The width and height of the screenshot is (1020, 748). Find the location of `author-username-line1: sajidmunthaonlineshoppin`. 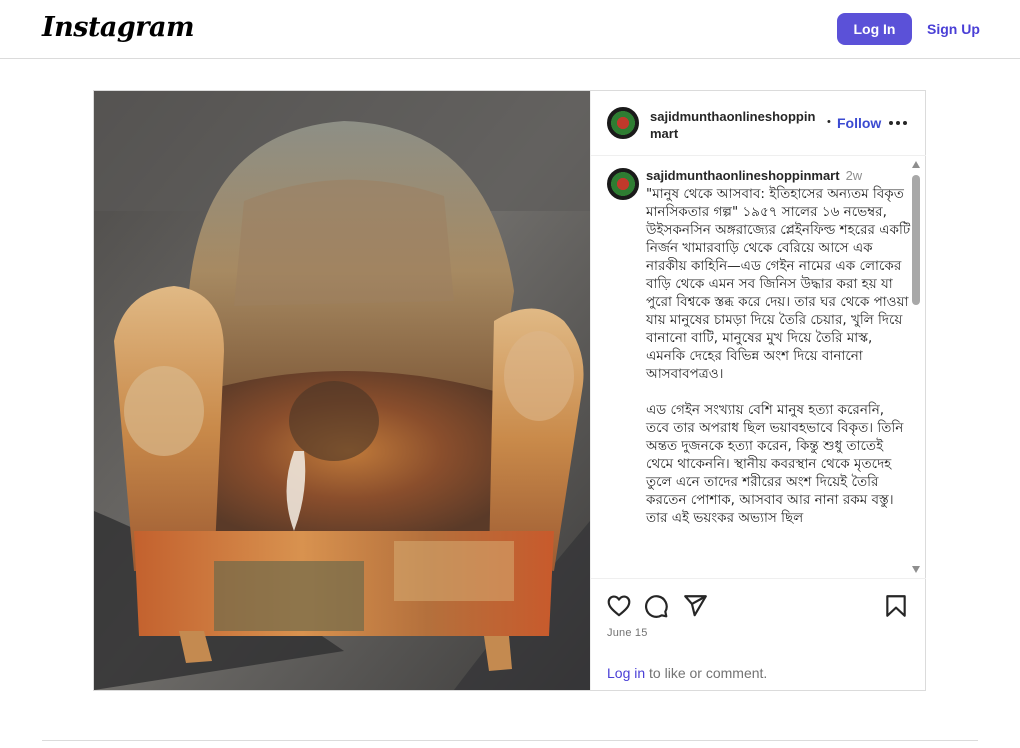

author-username-line1: sajidmunthaonlineshoppin is located at coordinates (733, 116).